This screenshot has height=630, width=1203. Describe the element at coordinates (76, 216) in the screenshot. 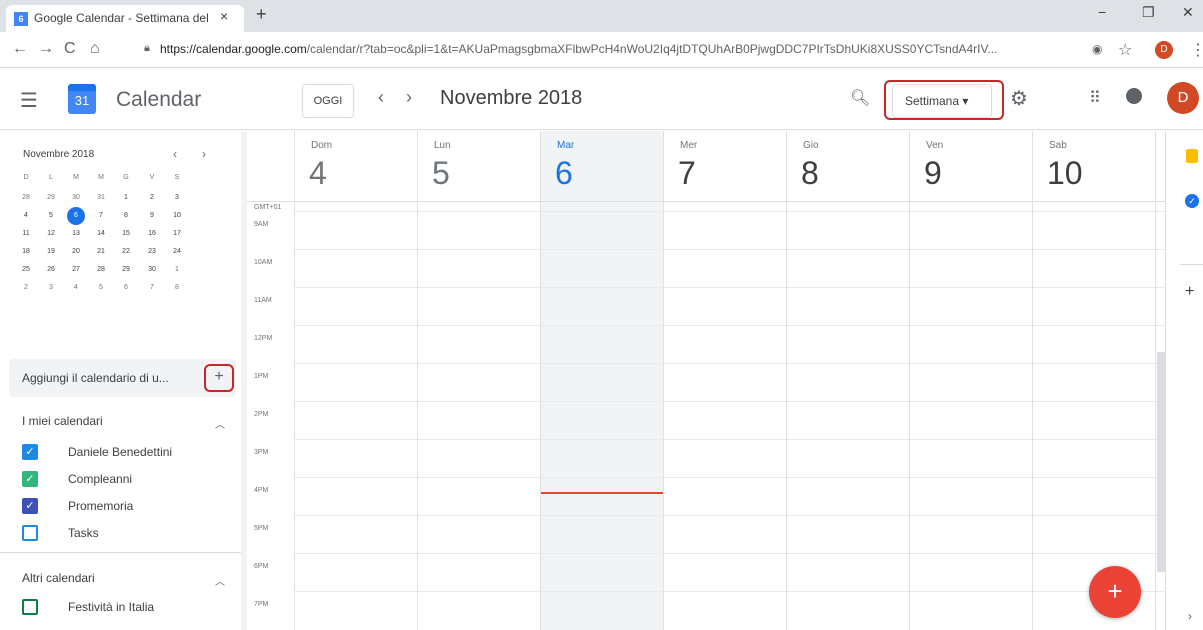

I see `mini-calendar-today: 6` at that location.